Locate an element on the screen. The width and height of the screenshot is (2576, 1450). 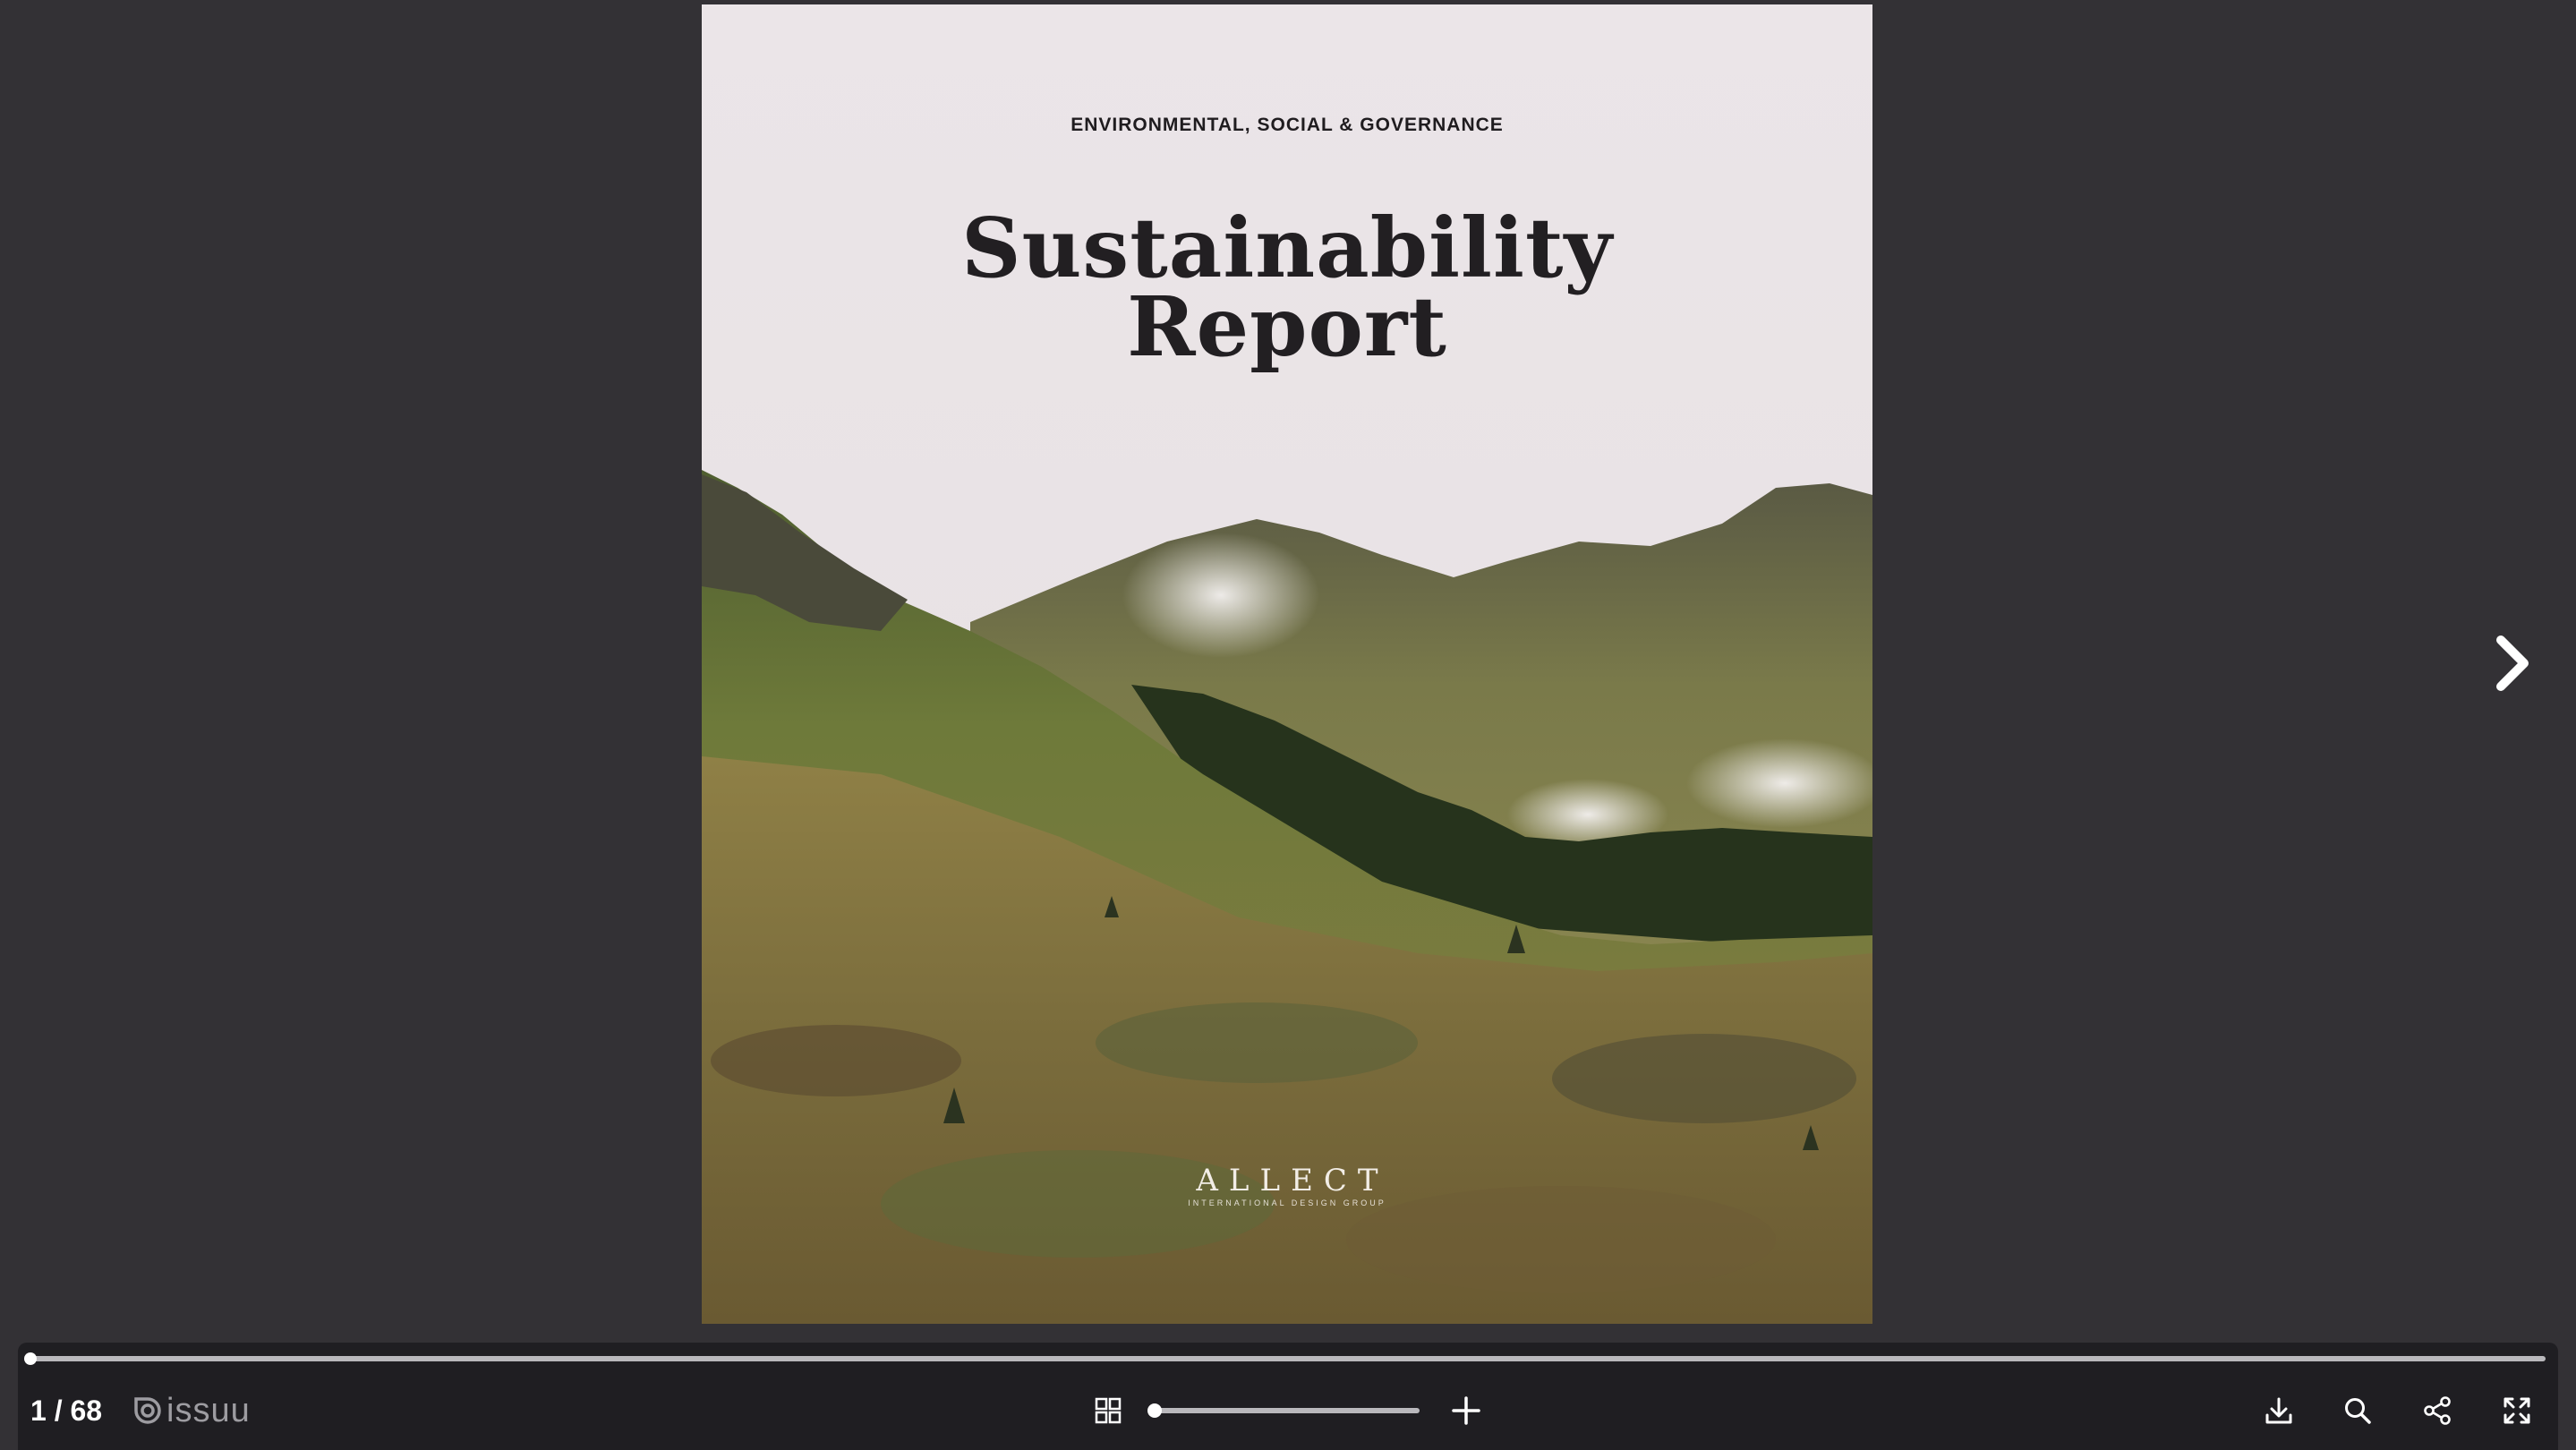
download-icon is located at coordinates (2278, 1410).